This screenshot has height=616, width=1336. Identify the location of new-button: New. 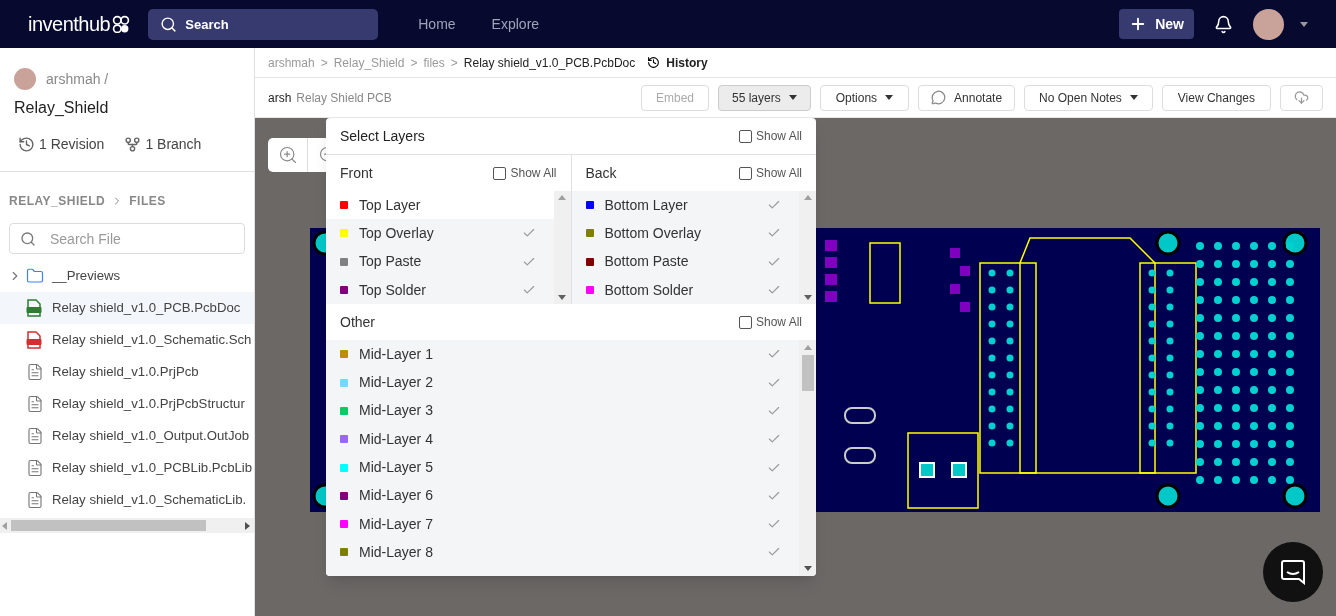
(1156, 24).